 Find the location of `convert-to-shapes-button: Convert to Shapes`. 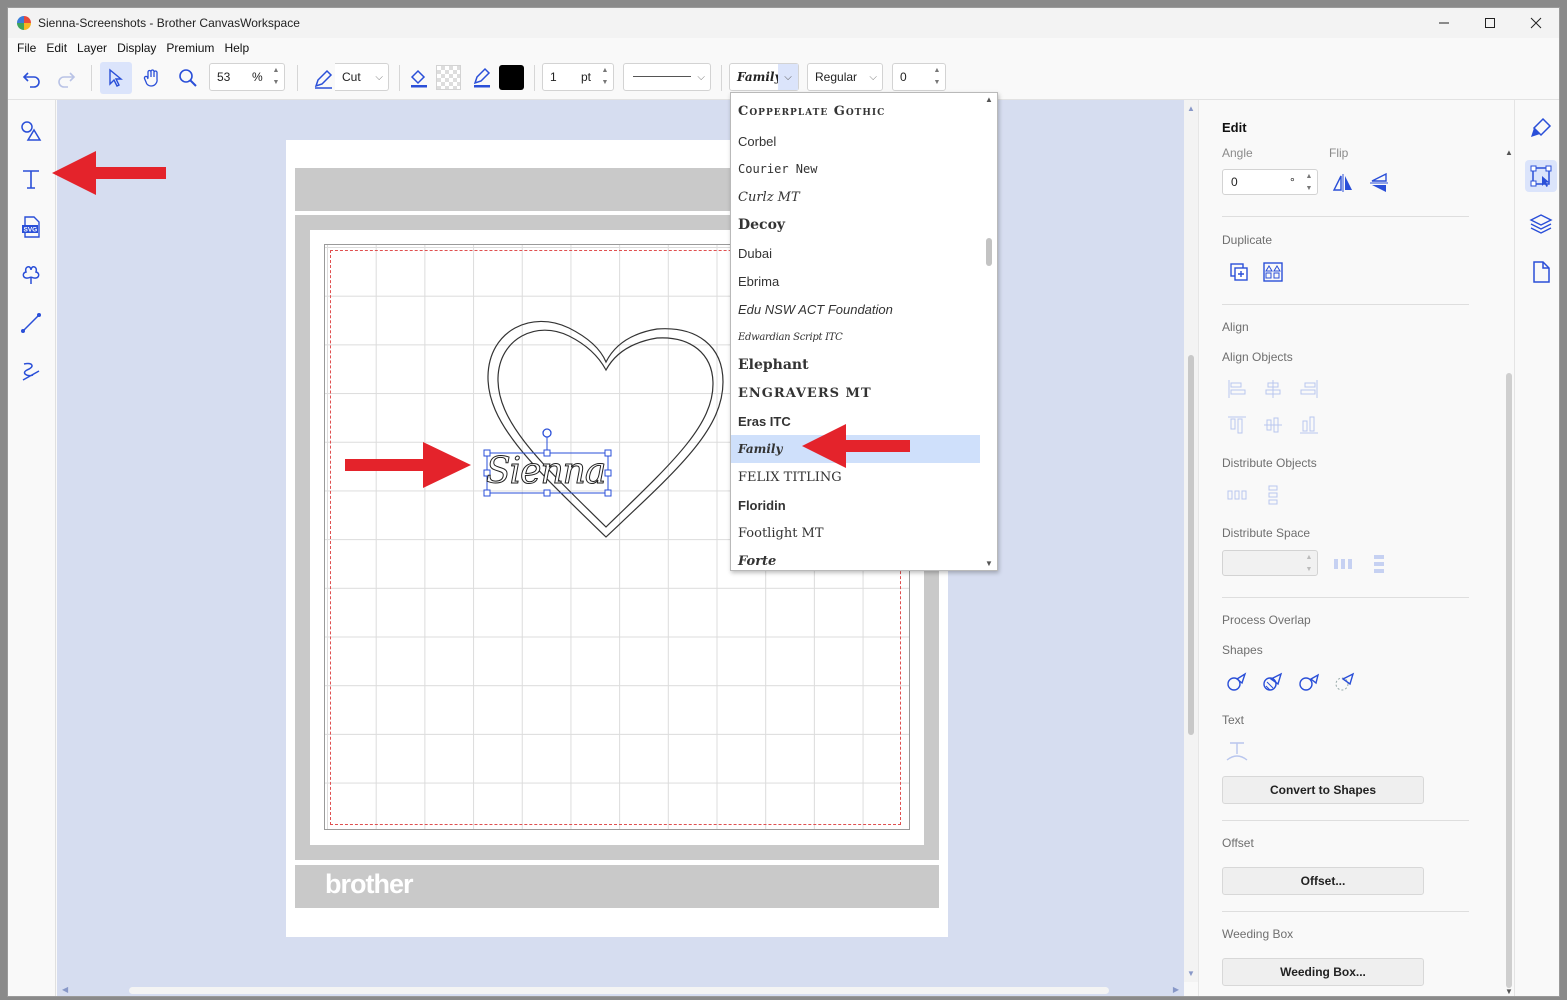

convert-to-shapes-button: Convert to Shapes is located at coordinates (1323, 790).